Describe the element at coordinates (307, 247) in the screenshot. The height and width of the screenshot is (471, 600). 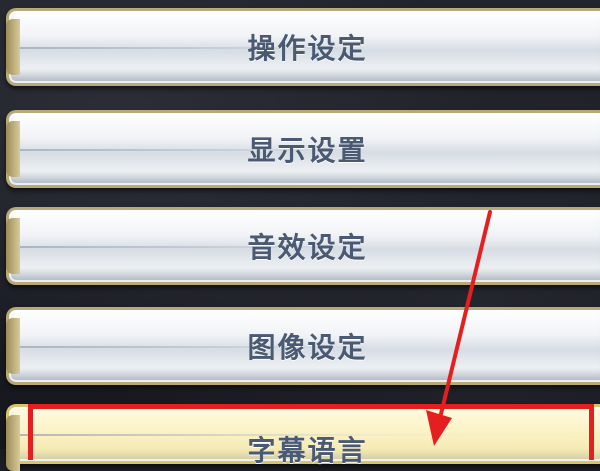
I see `menu-button-label: 音效设定` at that location.